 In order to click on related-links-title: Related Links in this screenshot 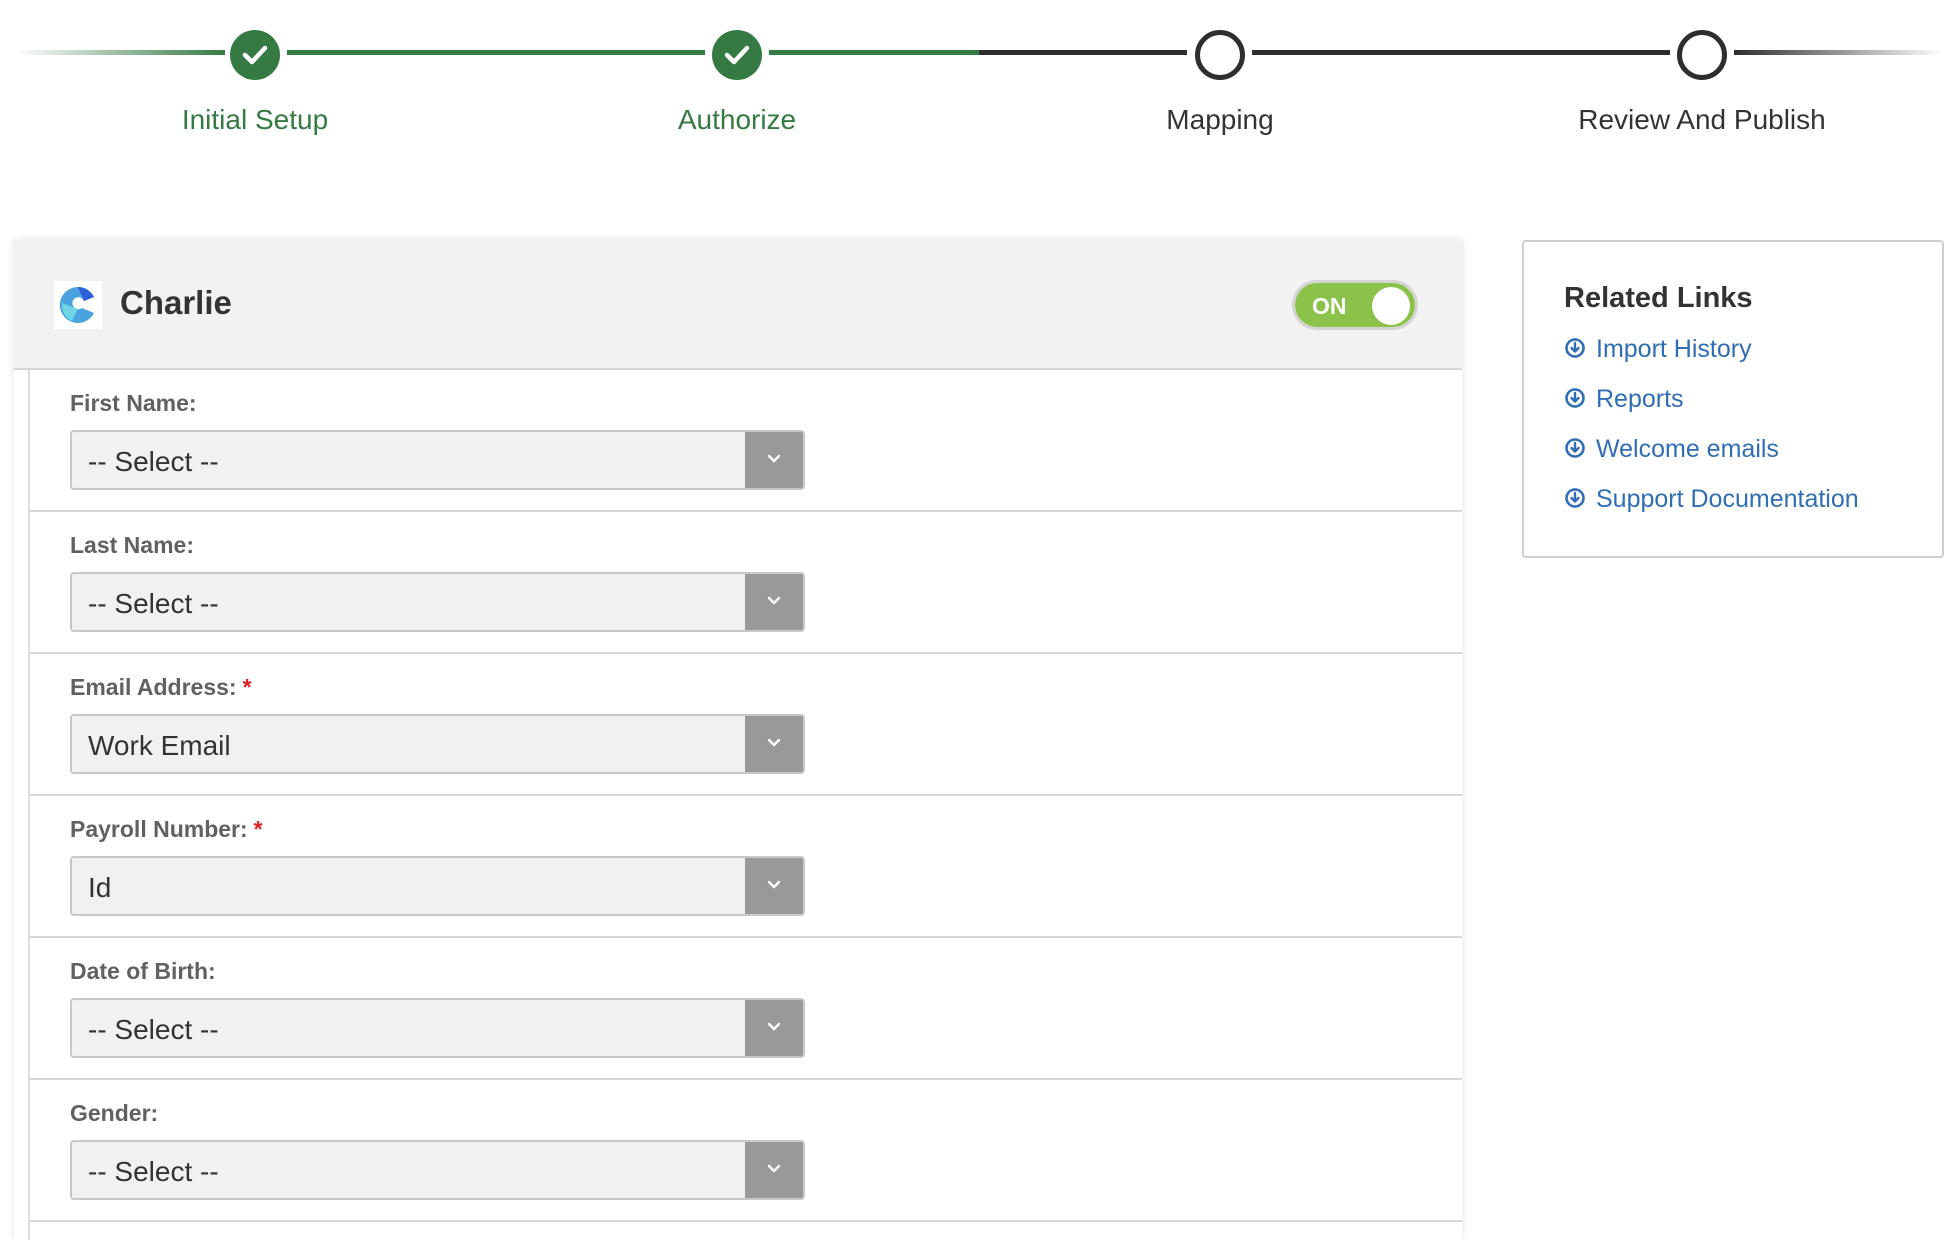, I will do `click(1658, 298)`.